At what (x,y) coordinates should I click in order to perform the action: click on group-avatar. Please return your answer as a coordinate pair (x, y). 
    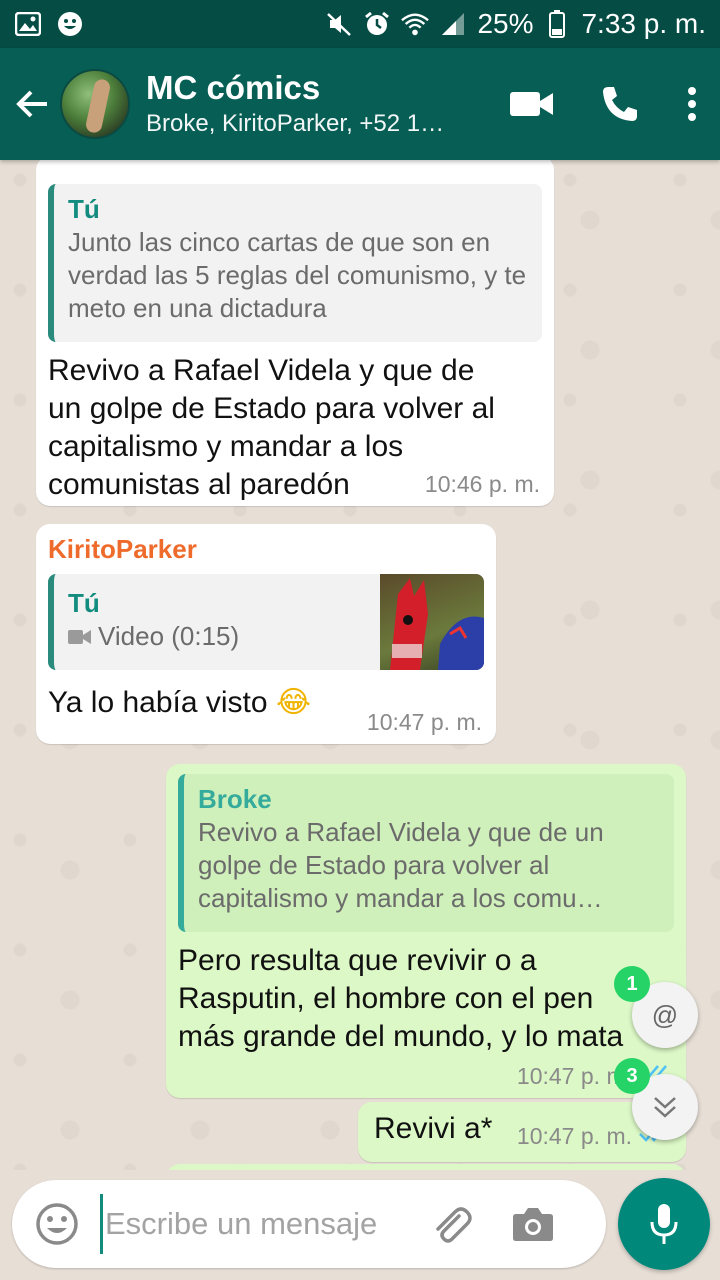
    Looking at the image, I should click on (95, 104).